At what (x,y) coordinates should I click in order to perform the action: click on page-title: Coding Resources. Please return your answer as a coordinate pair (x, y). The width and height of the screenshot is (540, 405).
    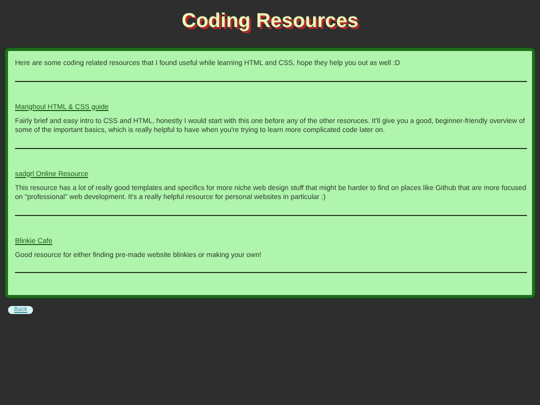
    Looking at the image, I should click on (270, 21).